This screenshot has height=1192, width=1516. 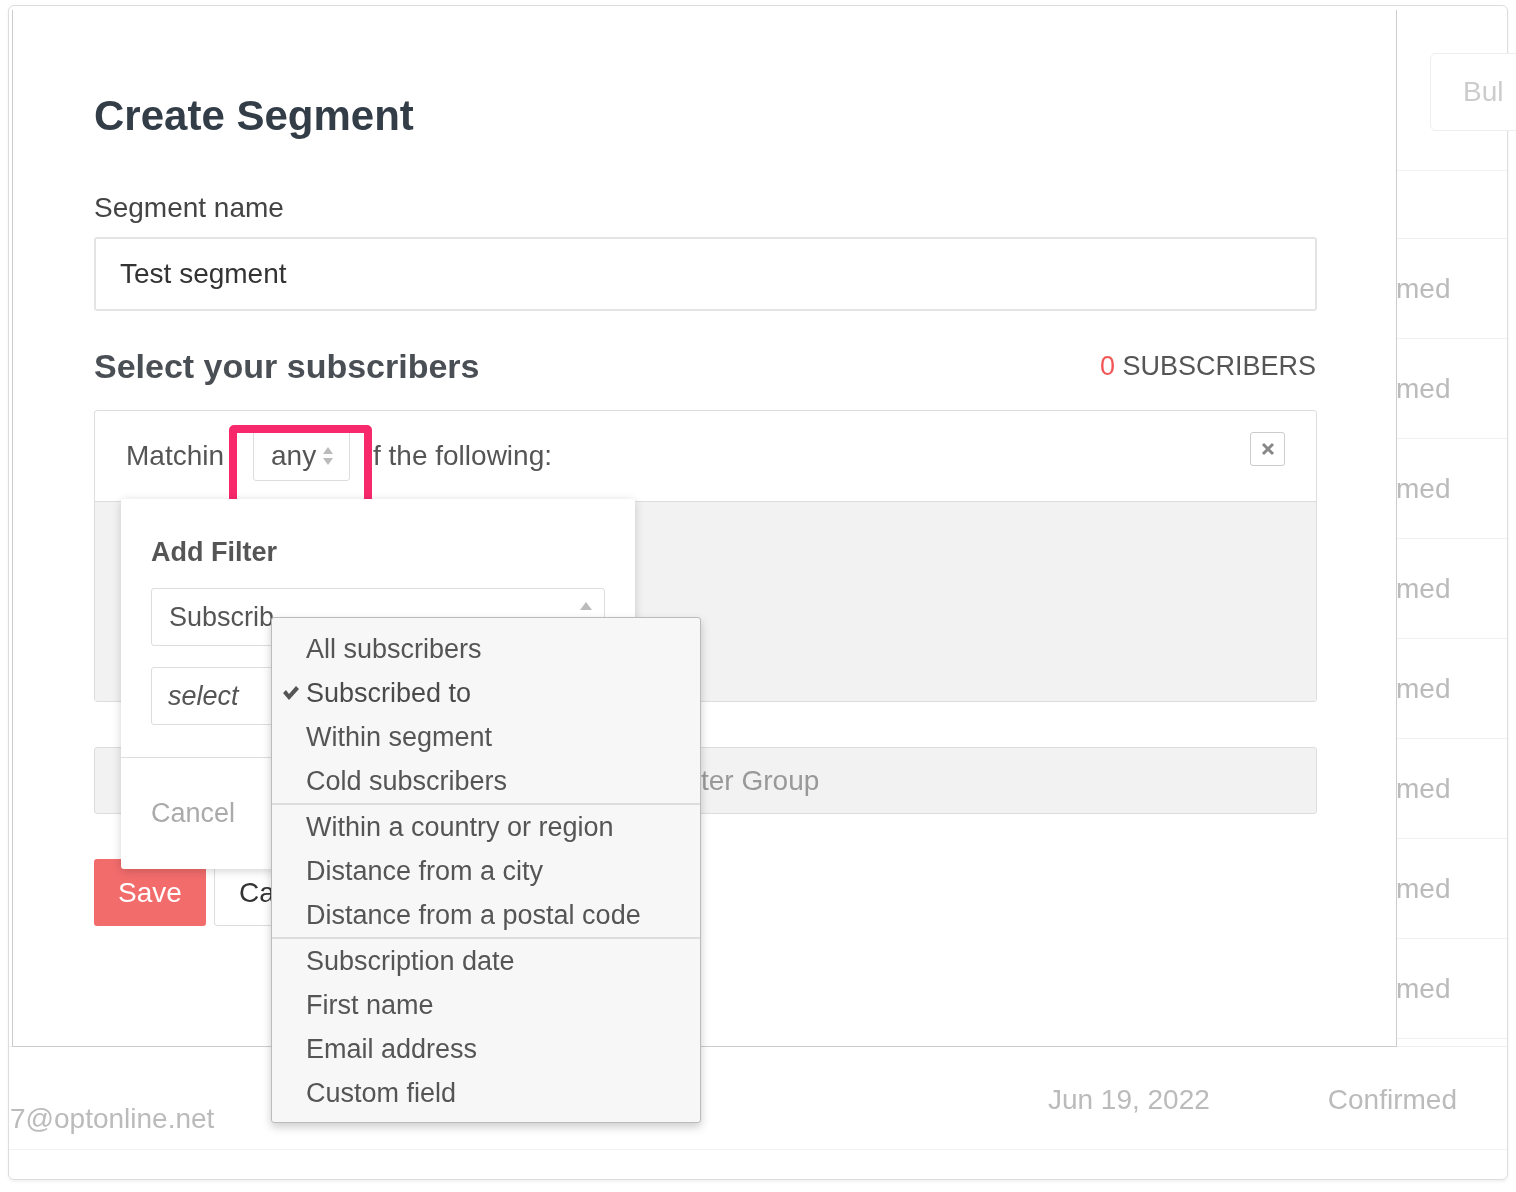 What do you see at coordinates (1207, 366) in the screenshot?
I see `subscriber-count: 0 SUBSCRIBERS` at bounding box center [1207, 366].